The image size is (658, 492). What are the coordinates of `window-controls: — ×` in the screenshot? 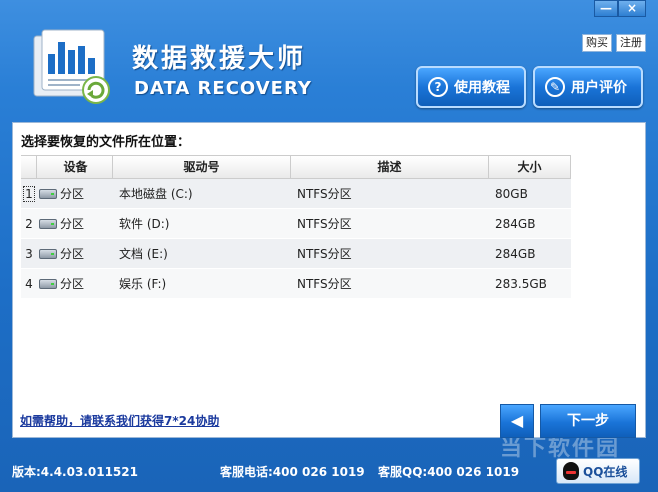 It's located at (620, 8).